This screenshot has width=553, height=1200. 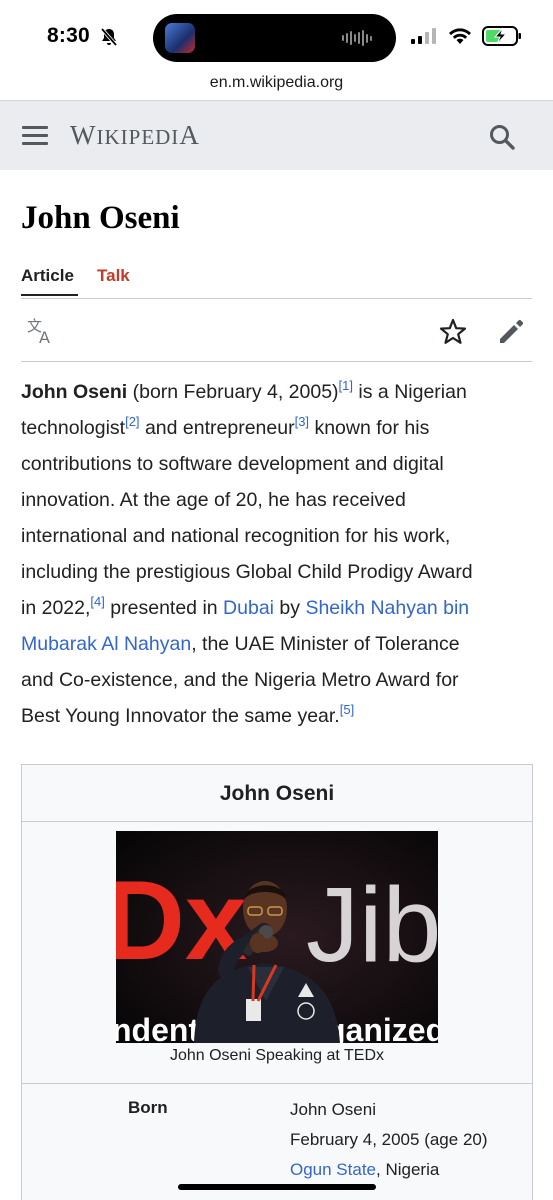 What do you see at coordinates (56, 608) in the screenshot?
I see `lead-text: in 2022,` at bounding box center [56, 608].